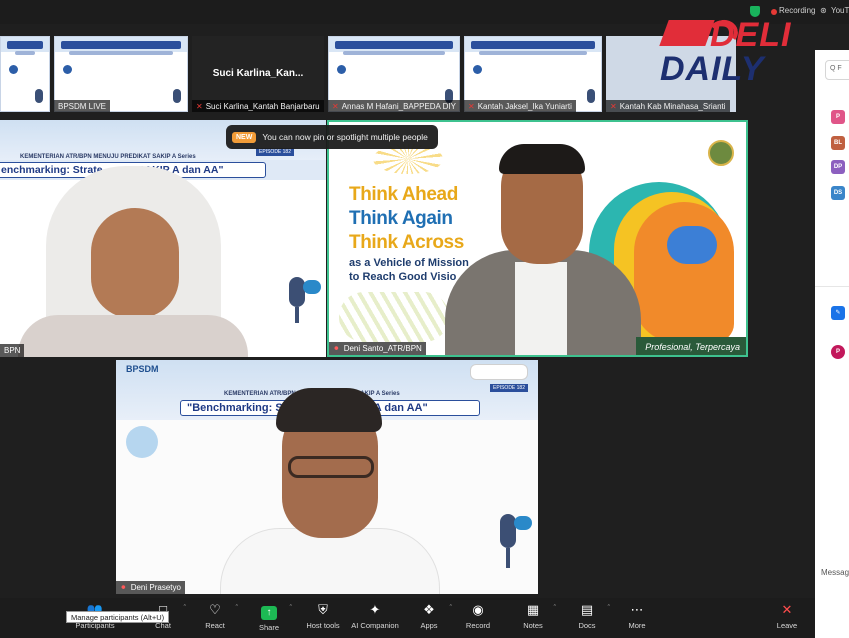  Describe the element at coordinates (684, 272) in the screenshot. I see `head-silhouette-graphic` at that location.